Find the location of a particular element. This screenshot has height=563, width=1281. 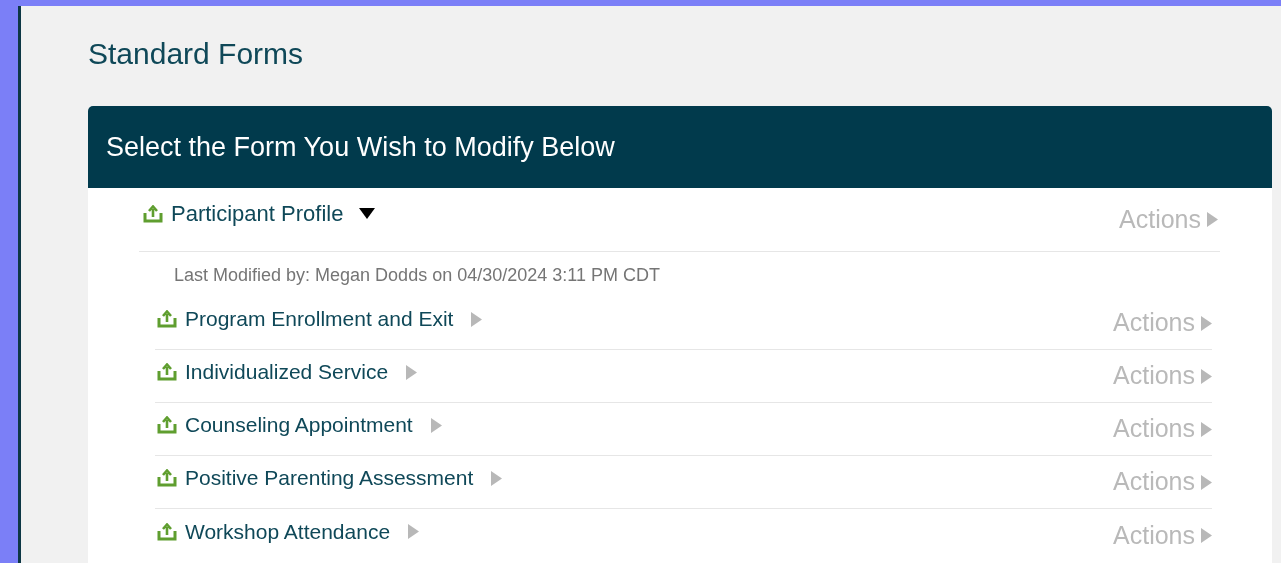

caret-down-icon is located at coordinates (367, 213).